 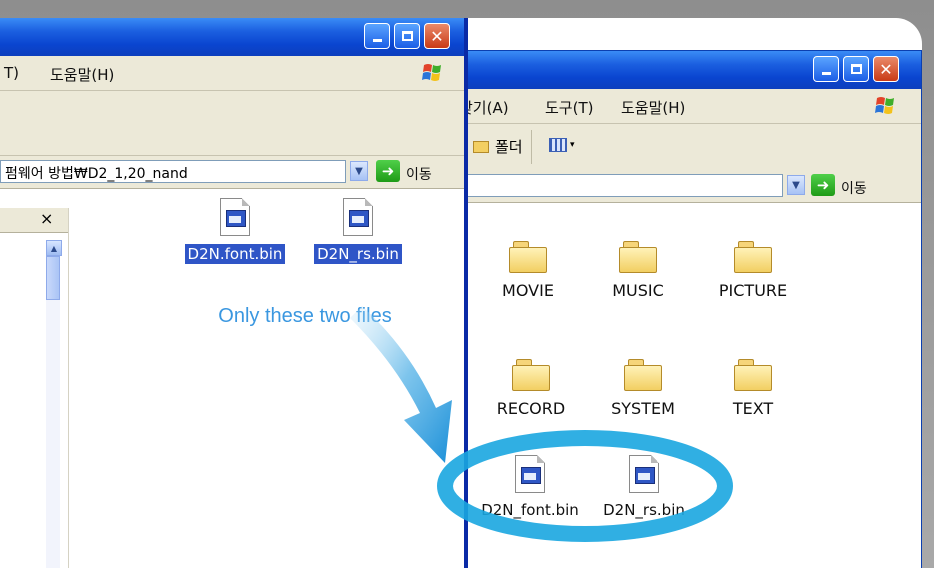 I want to click on addressbar-device: ▼ ➜ 이동, so click(x=687, y=186).